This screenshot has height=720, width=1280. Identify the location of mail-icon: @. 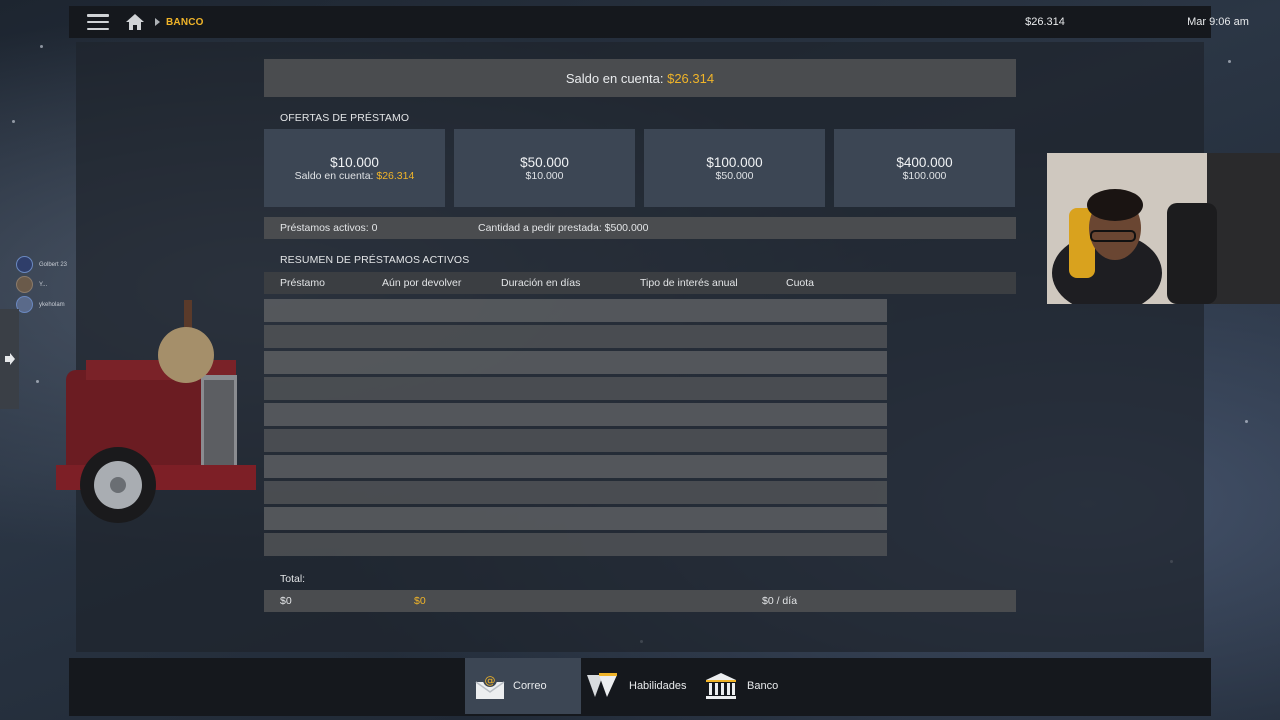
(490, 686).